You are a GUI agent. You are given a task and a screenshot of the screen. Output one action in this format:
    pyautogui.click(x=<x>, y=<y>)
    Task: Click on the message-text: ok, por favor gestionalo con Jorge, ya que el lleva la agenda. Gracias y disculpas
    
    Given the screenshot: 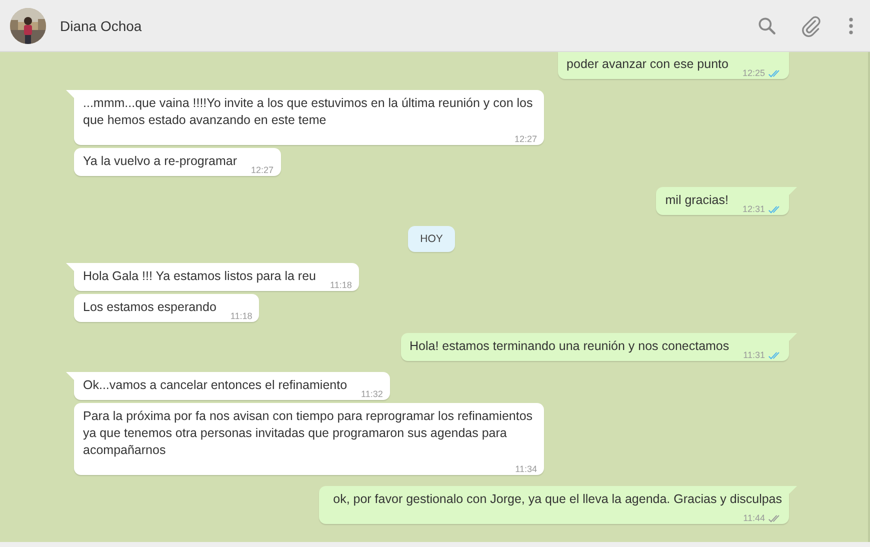 What is the action you would take?
    pyautogui.click(x=557, y=499)
    